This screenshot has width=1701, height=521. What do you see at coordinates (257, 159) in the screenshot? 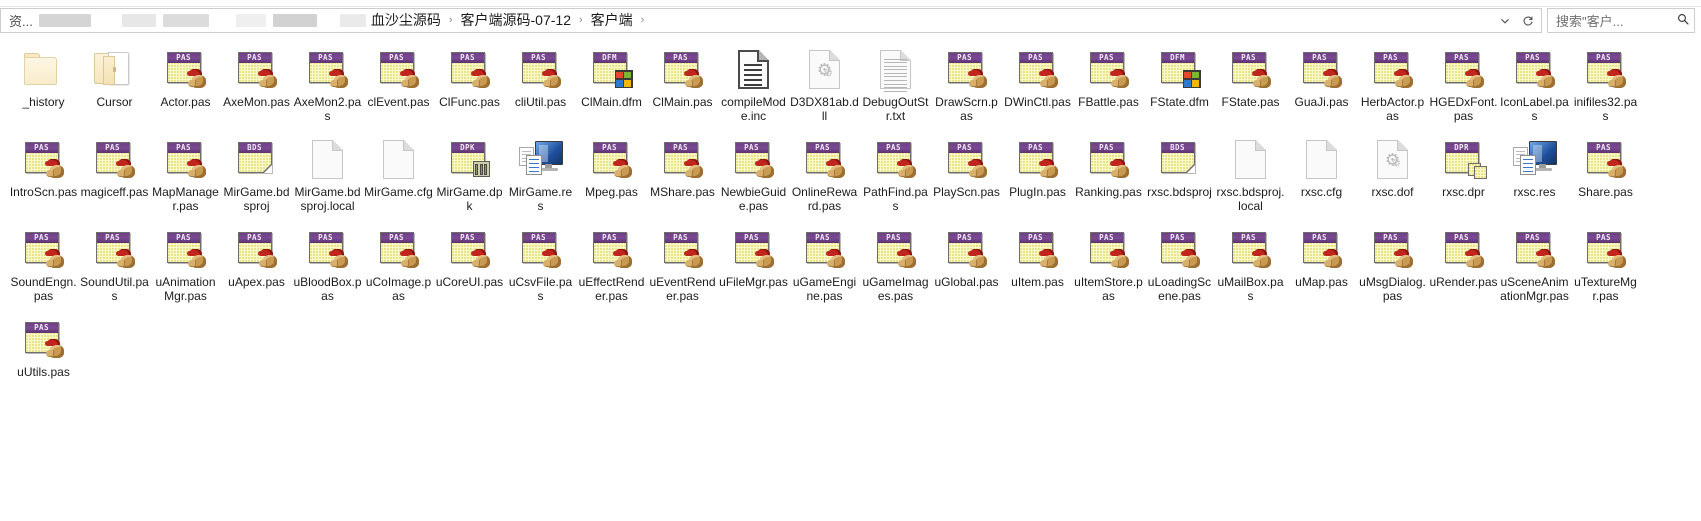
I see `delphi-bds-icon: BDS` at bounding box center [257, 159].